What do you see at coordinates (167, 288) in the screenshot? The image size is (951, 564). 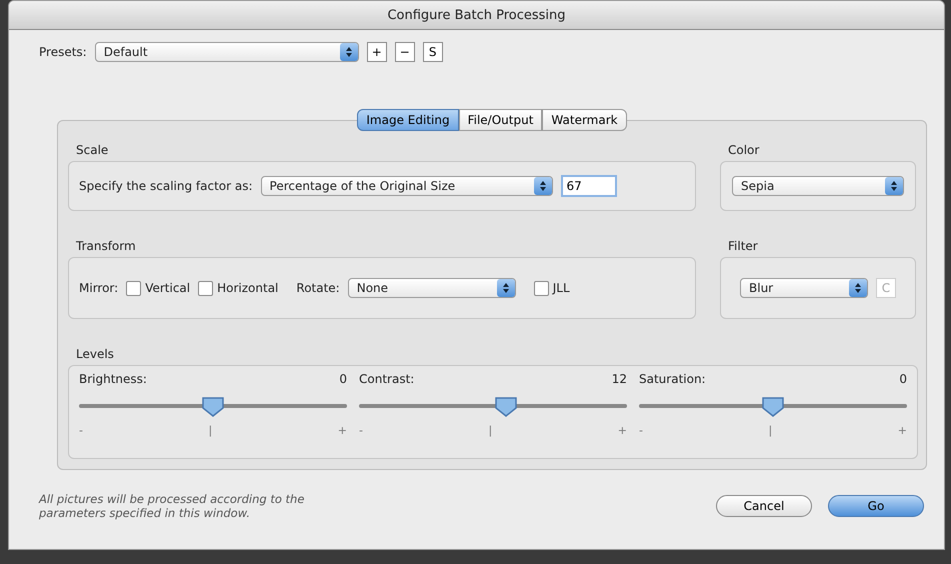 I see `checkbox-label: Vertical` at bounding box center [167, 288].